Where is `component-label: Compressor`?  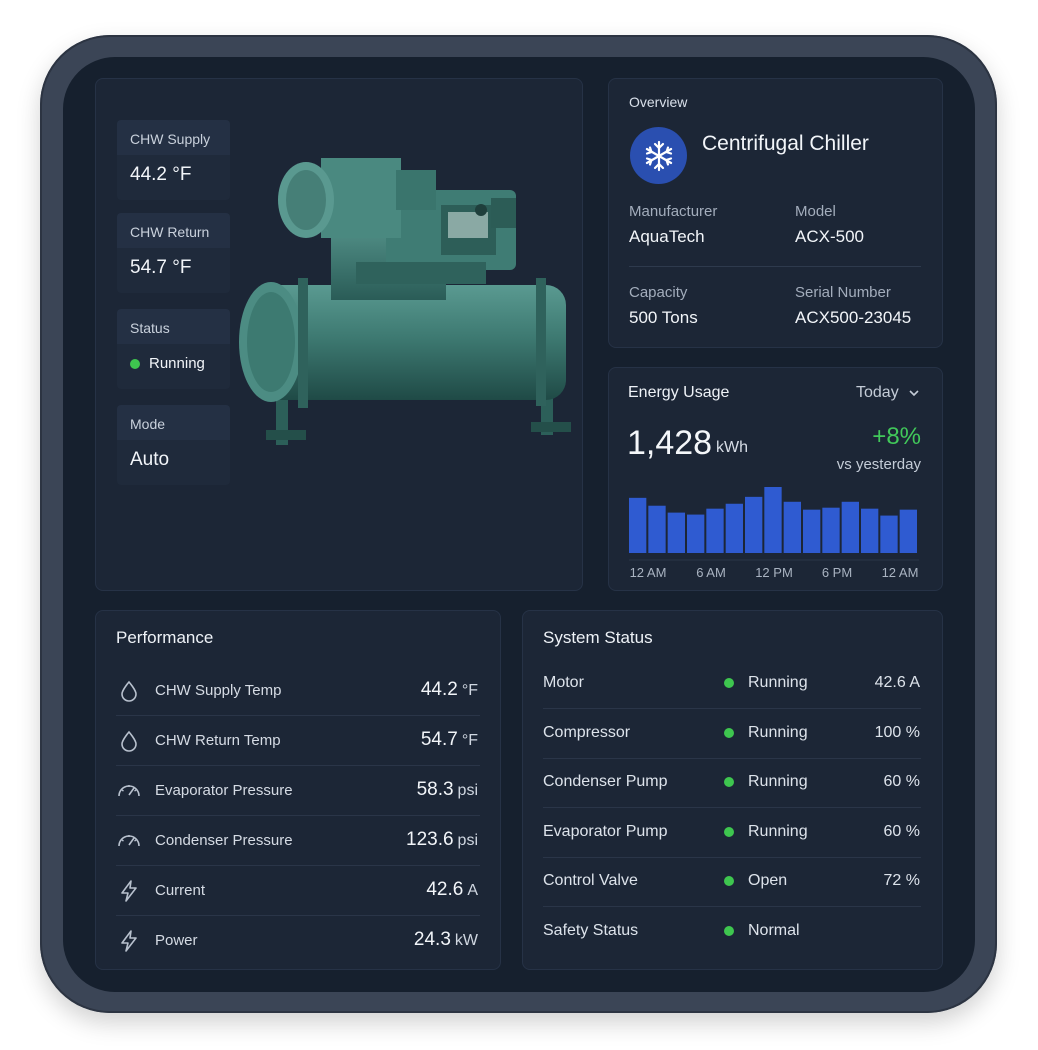
component-label: Compressor is located at coordinates (587, 732).